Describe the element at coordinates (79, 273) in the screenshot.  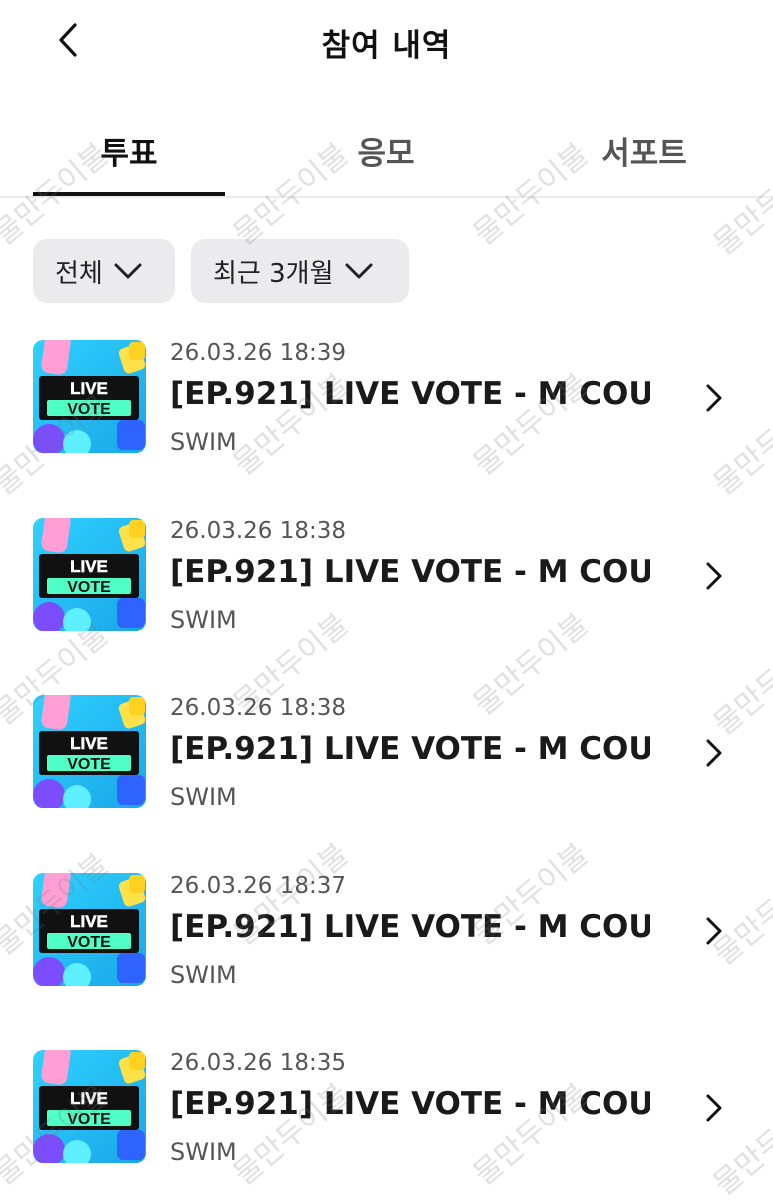
I see `filter-type-label: 전체` at that location.